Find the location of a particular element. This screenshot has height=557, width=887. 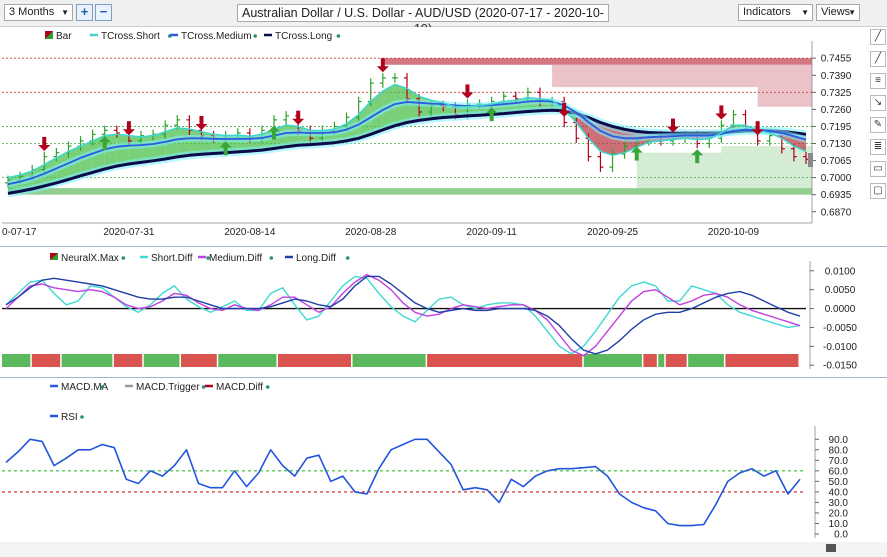

legend-label: Long.Diff is located at coordinates (316, 258).